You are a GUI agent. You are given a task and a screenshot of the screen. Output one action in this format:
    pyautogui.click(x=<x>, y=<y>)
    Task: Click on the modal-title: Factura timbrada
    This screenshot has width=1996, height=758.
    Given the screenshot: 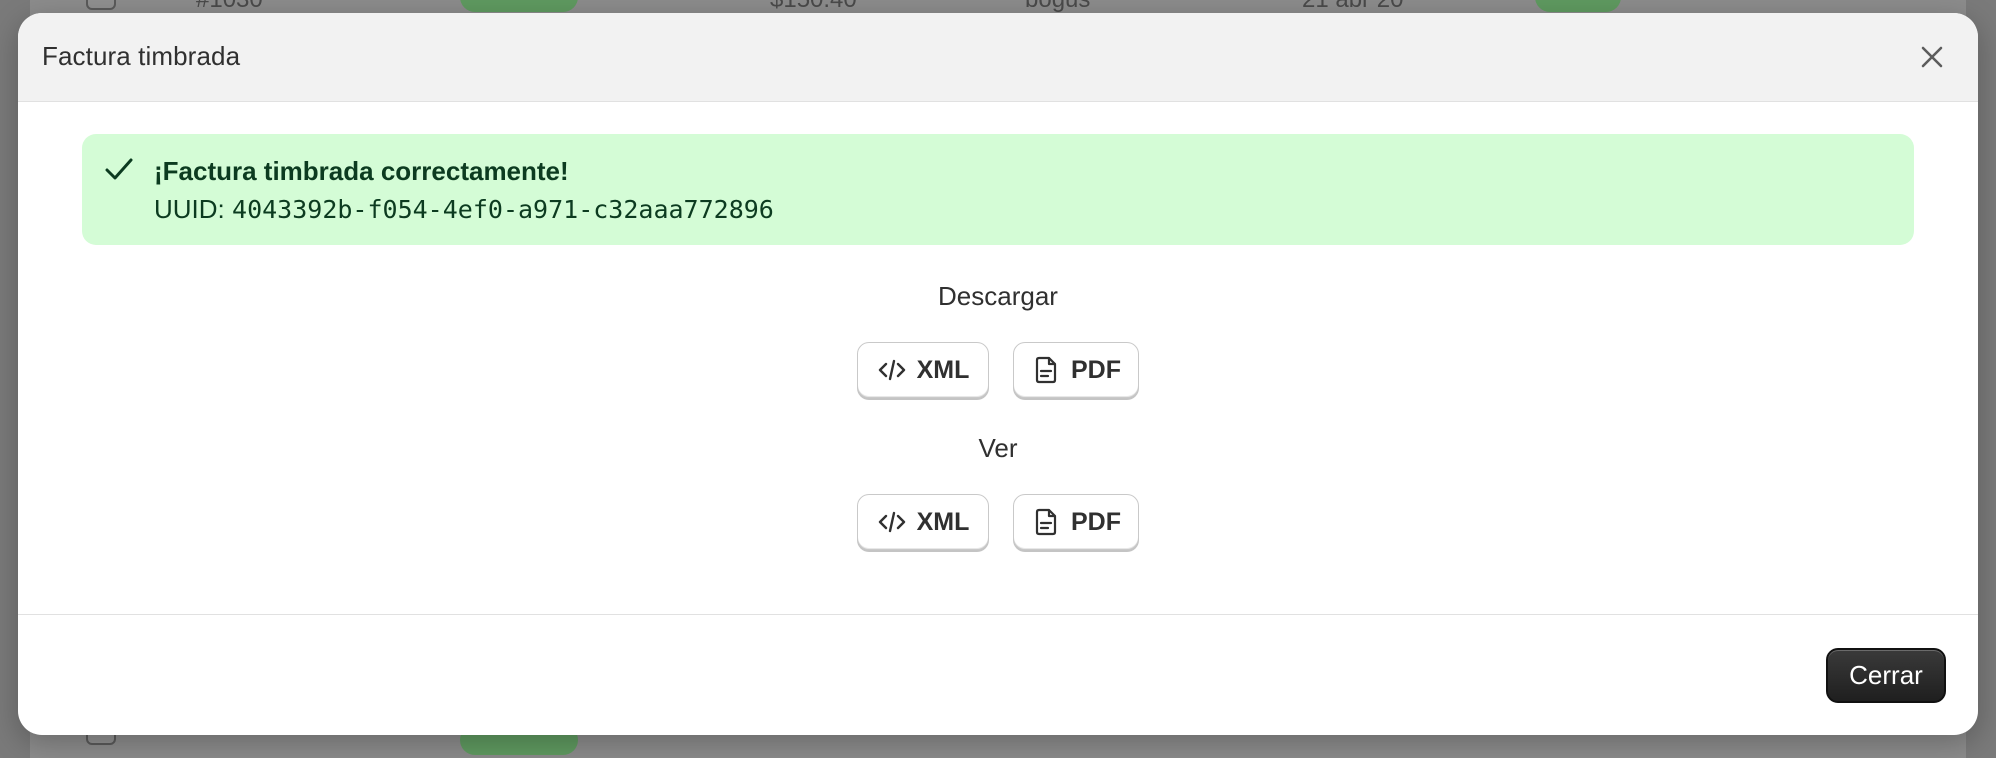 What is the action you would take?
    pyautogui.click(x=141, y=56)
    